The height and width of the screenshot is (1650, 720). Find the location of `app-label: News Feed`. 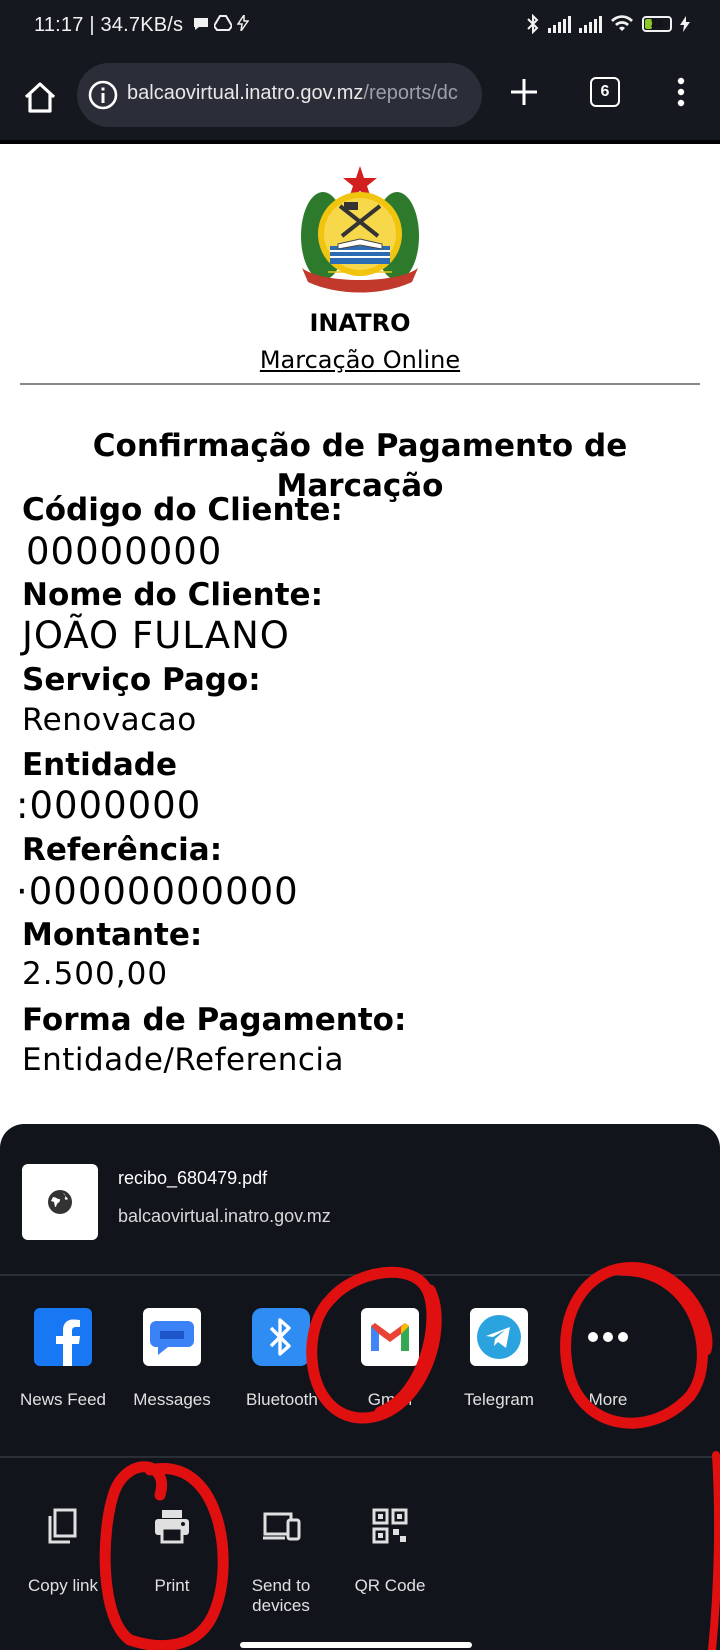

app-label: News Feed is located at coordinates (63, 1399).